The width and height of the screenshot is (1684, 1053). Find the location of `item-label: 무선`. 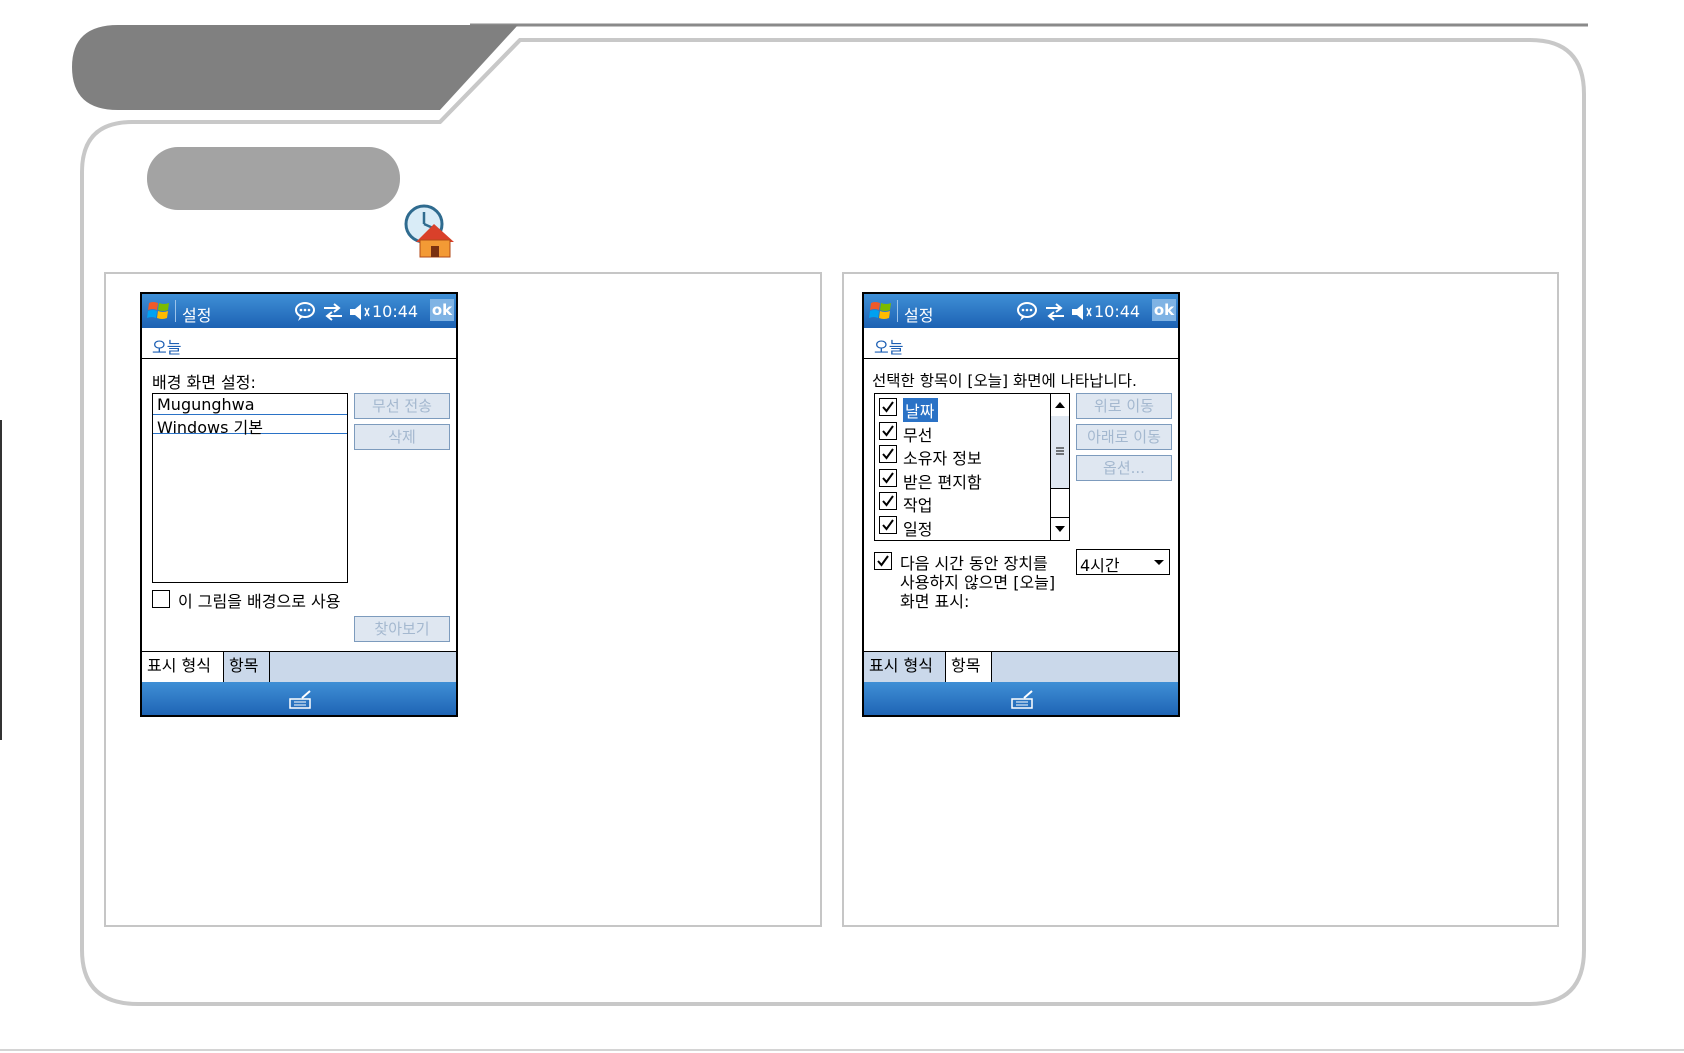

item-label: 무선 is located at coordinates (918, 435).